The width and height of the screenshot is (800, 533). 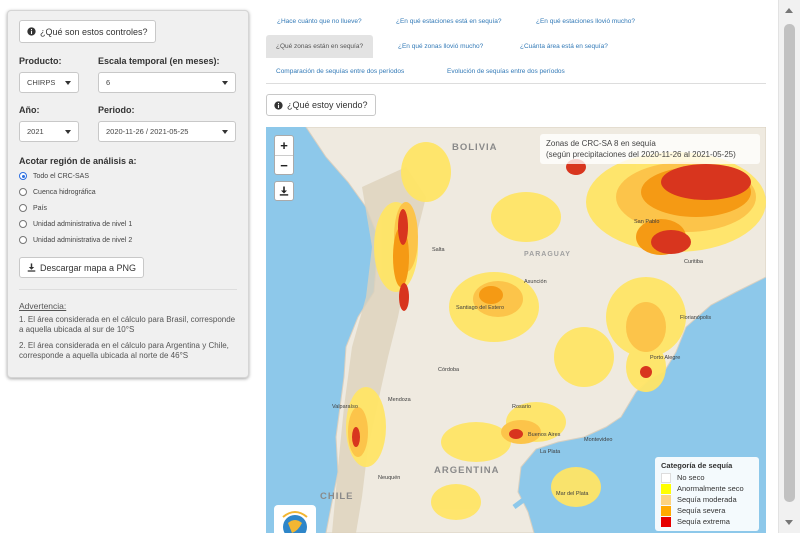 What do you see at coordinates (707, 499) in the screenshot?
I see `legend-label: Sequía moderada` at bounding box center [707, 499].